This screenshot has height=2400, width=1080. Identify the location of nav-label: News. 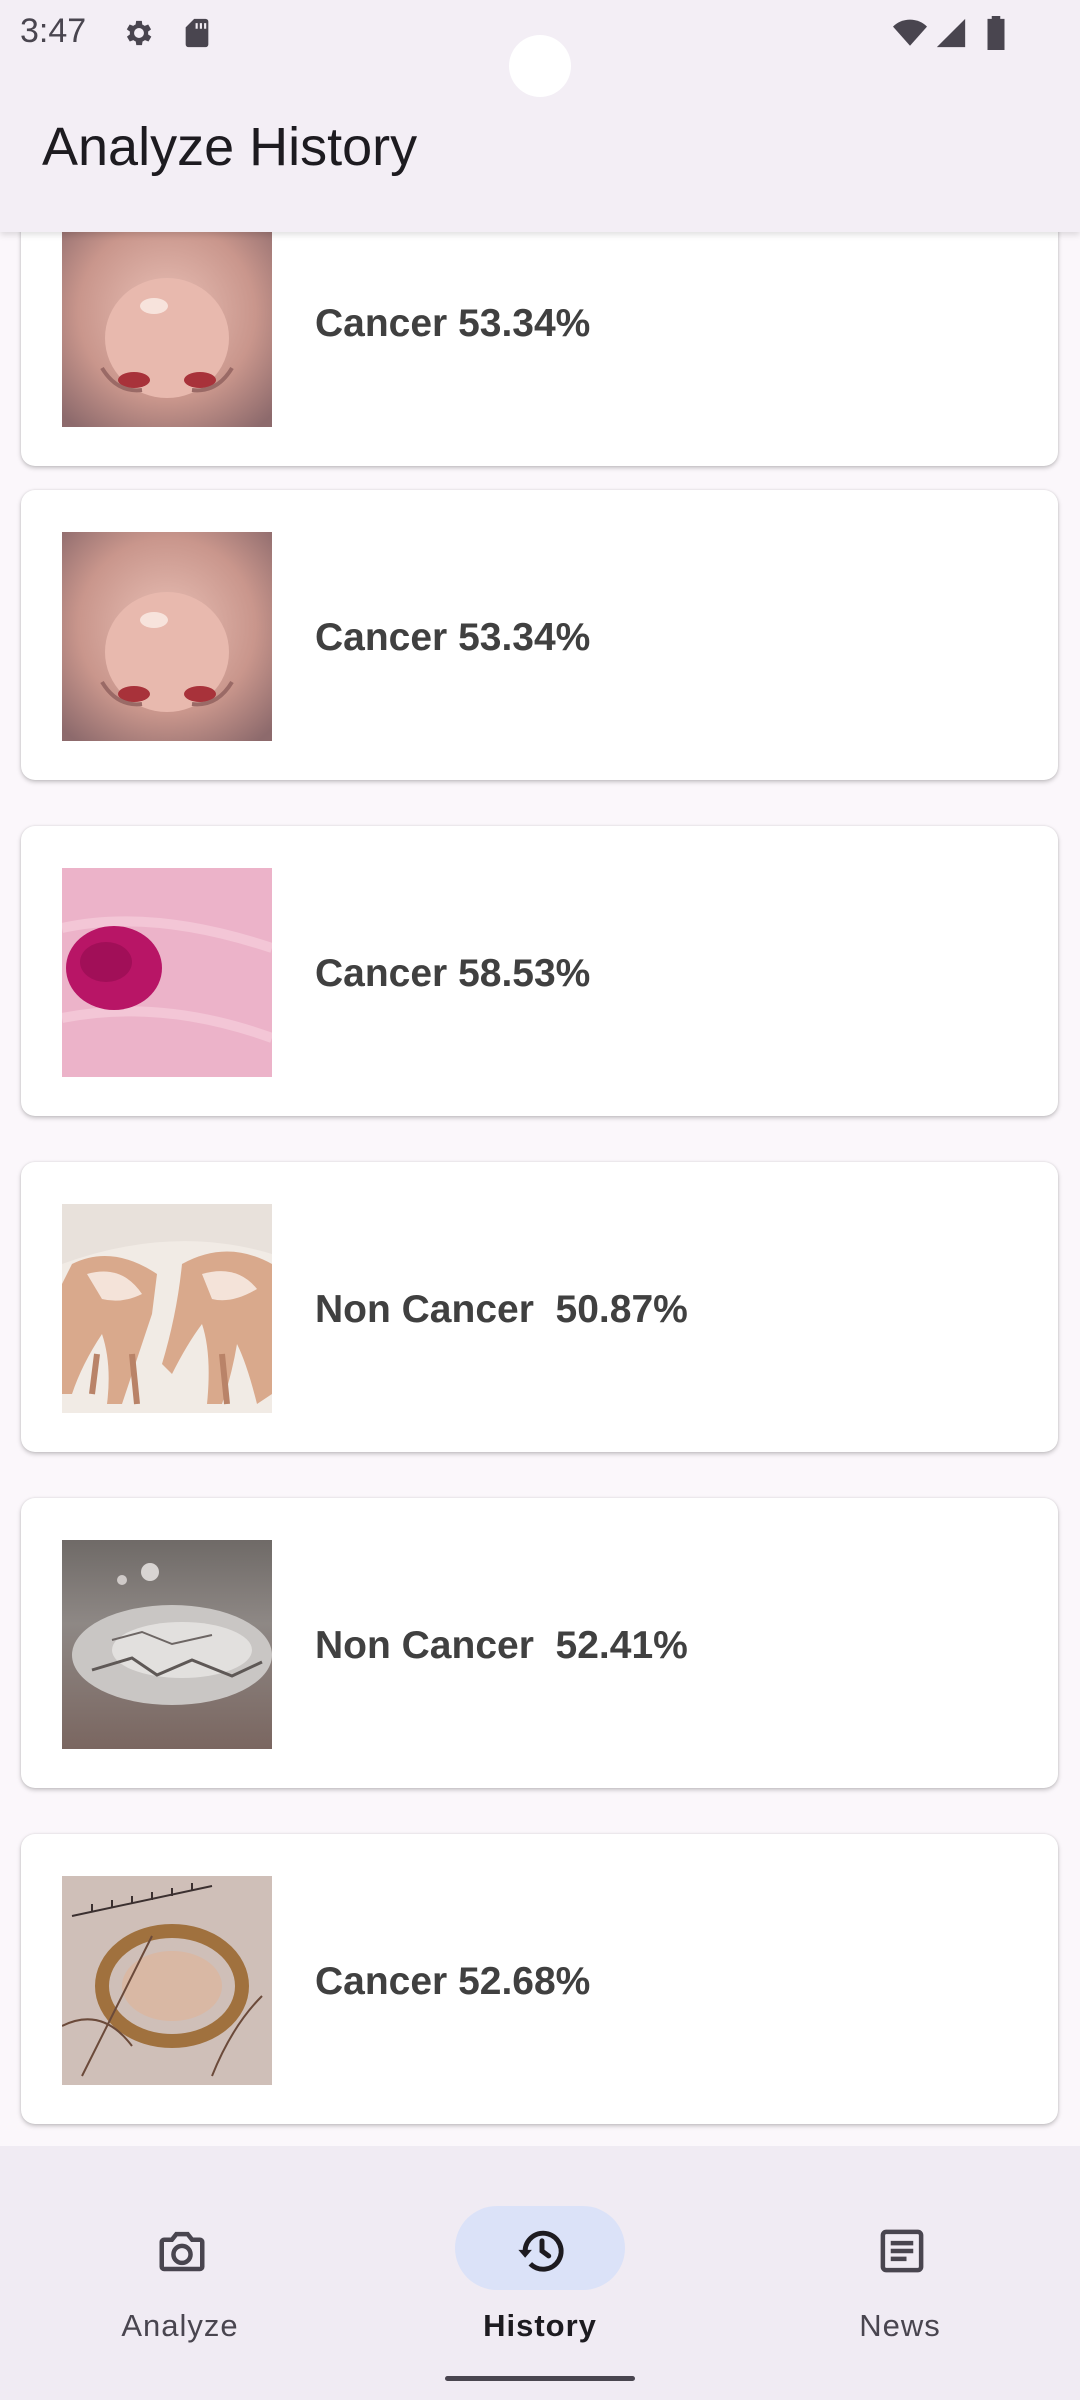
(900, 2325).